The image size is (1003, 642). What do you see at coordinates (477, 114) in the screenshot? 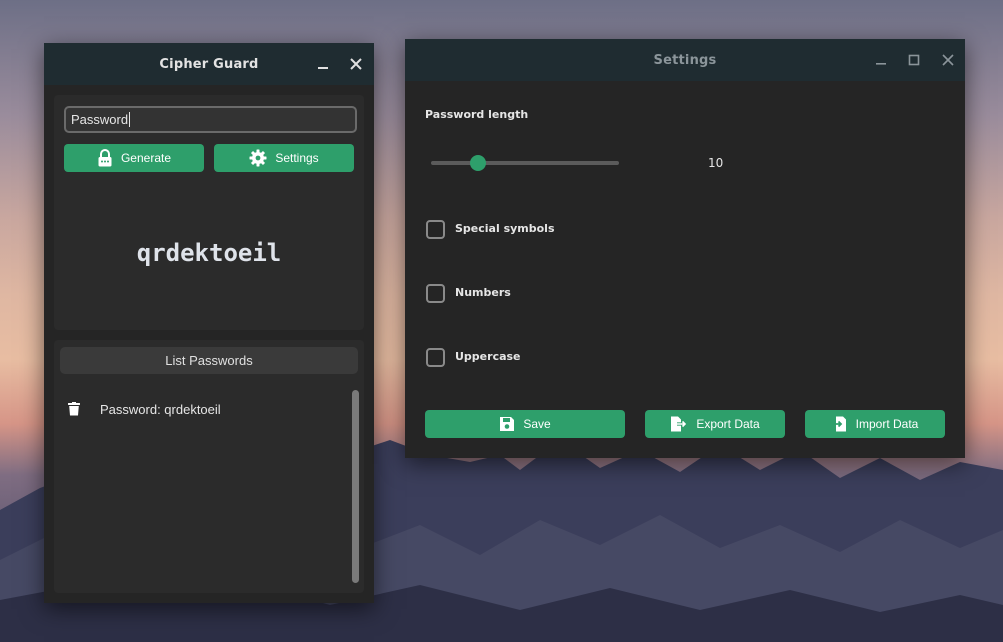
I see `password-length-label: Password length` at bounding box center [477, 114].